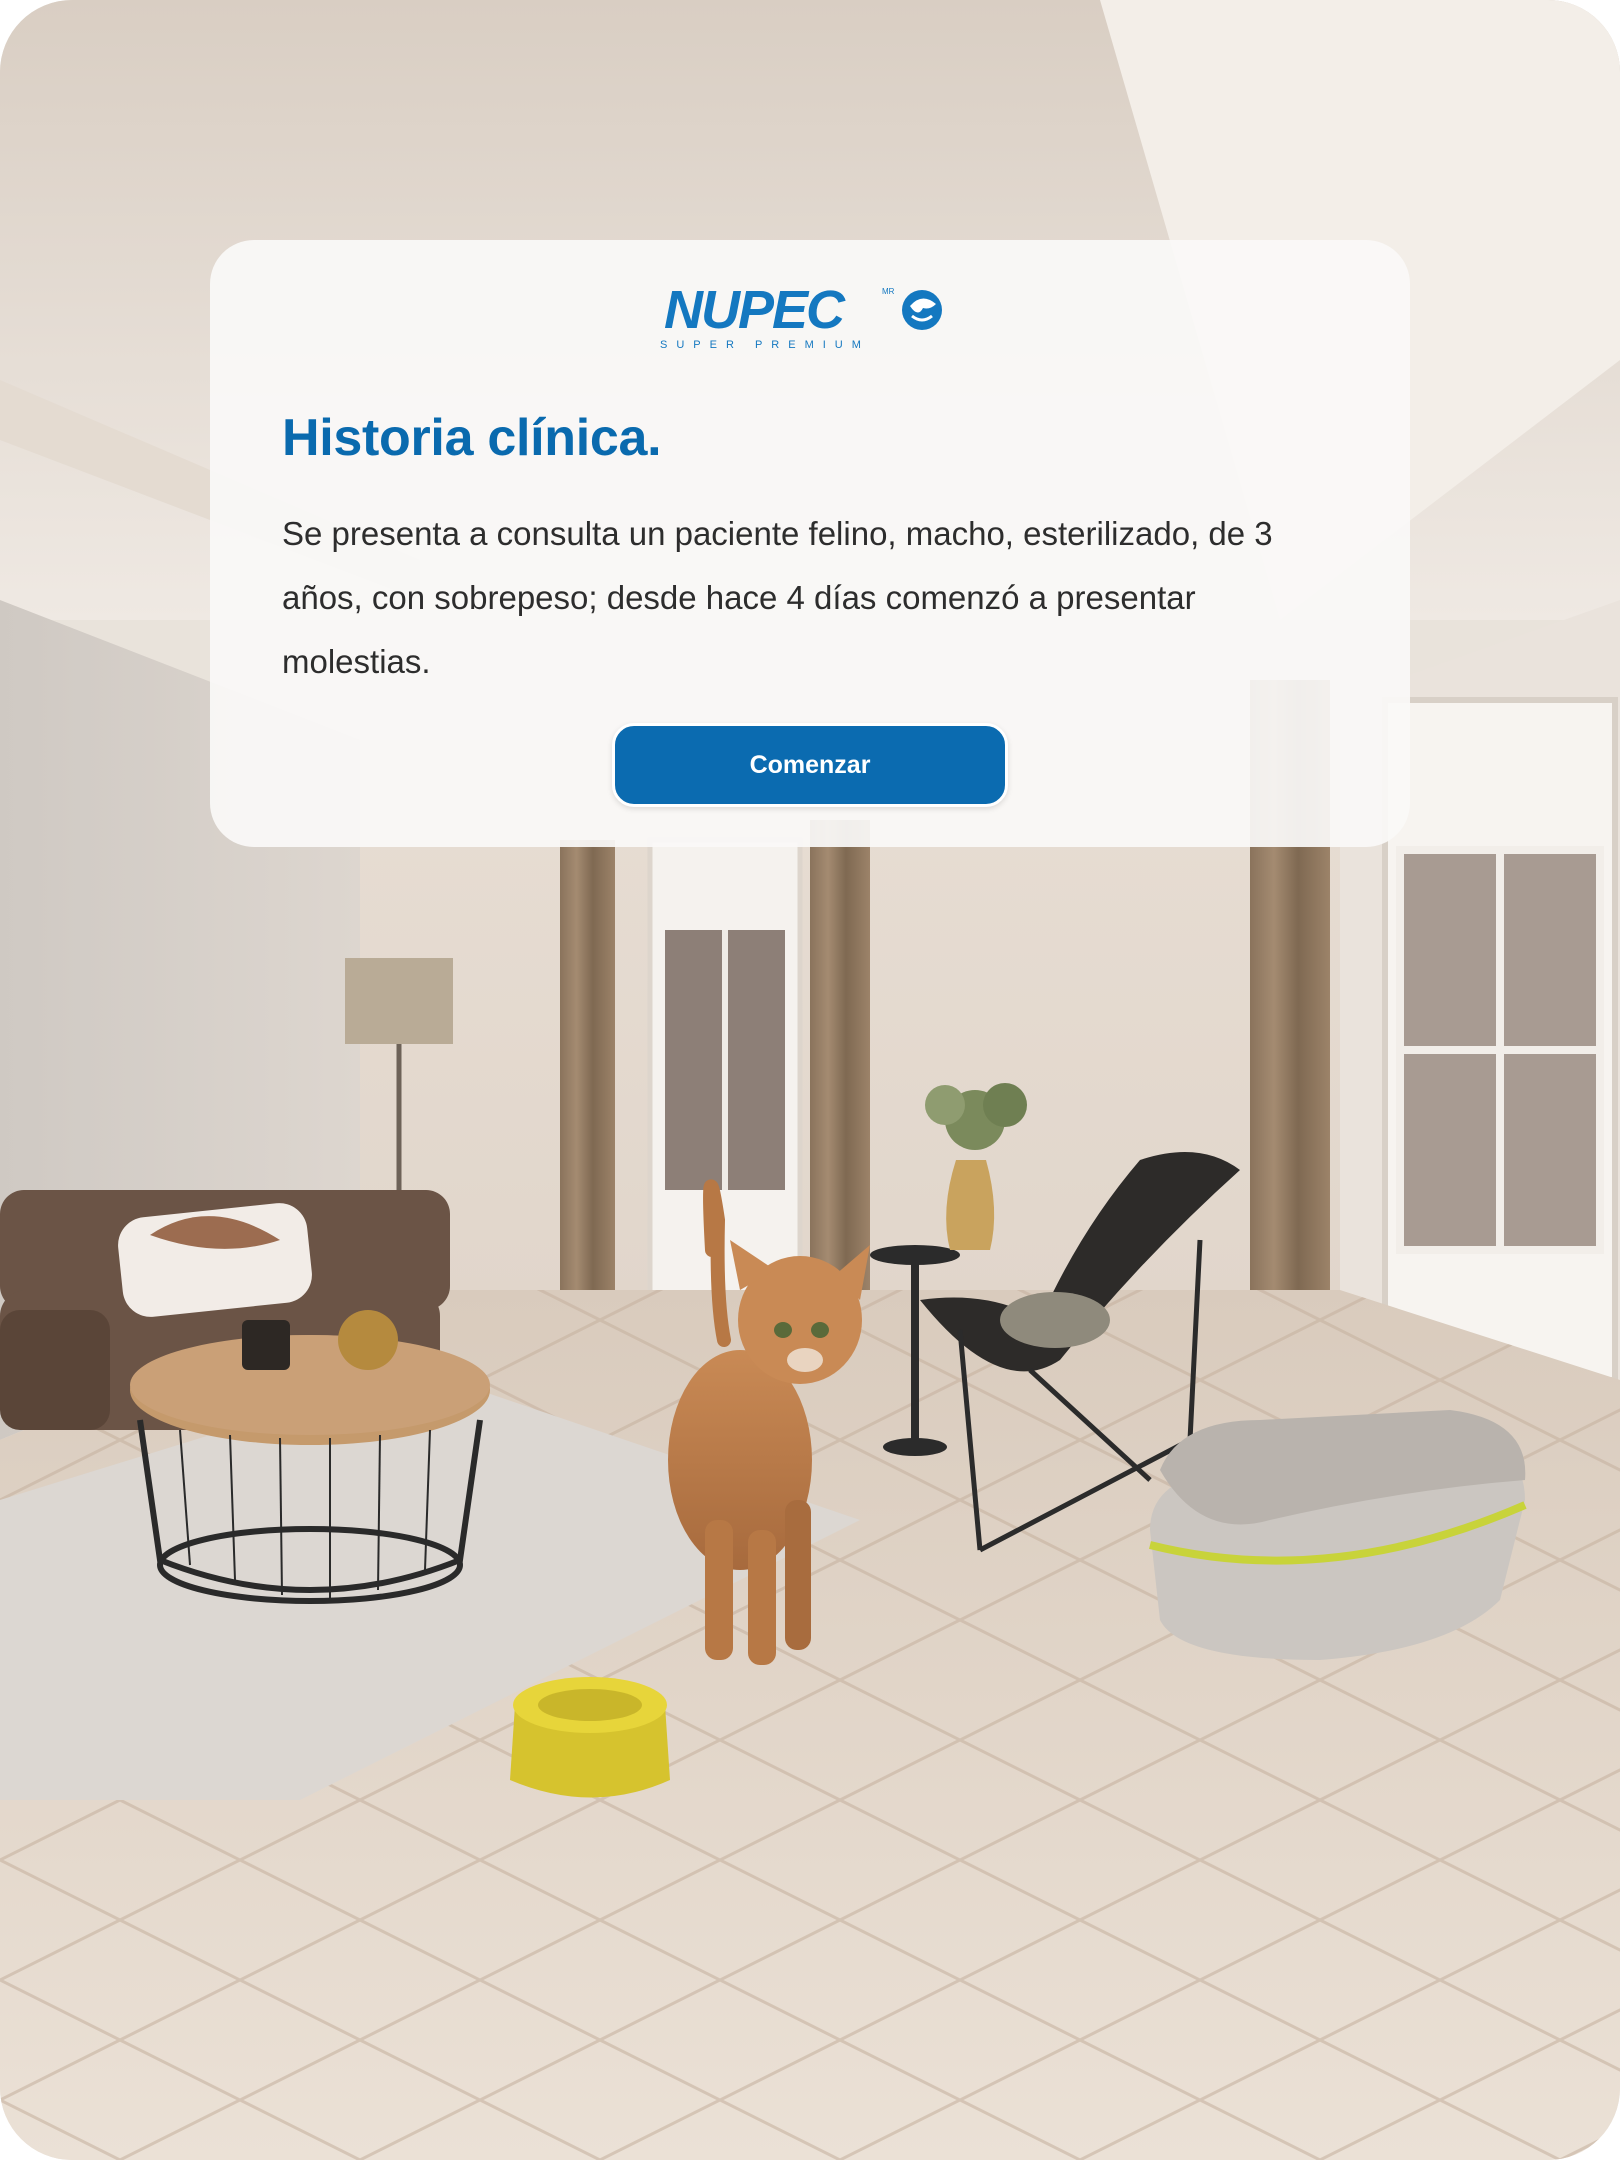 The width and height of the screenshot is (1620, 2160). What do you see at coordinates (472, 438) in the screenshot?
I see `page-title: Historia clínica.` at bounding box center [472, 438].